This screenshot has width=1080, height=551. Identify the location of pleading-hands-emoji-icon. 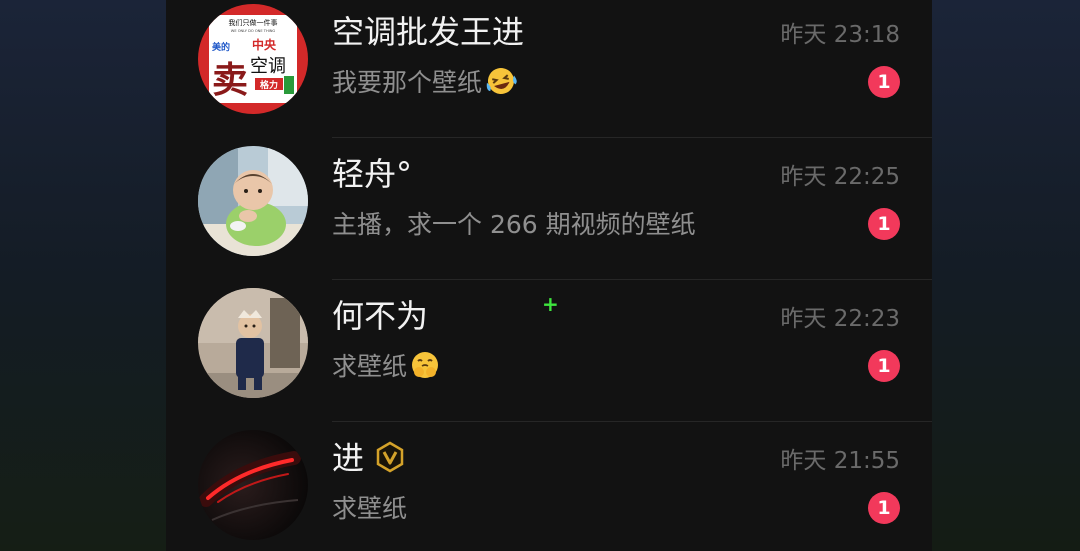
(425, 370).